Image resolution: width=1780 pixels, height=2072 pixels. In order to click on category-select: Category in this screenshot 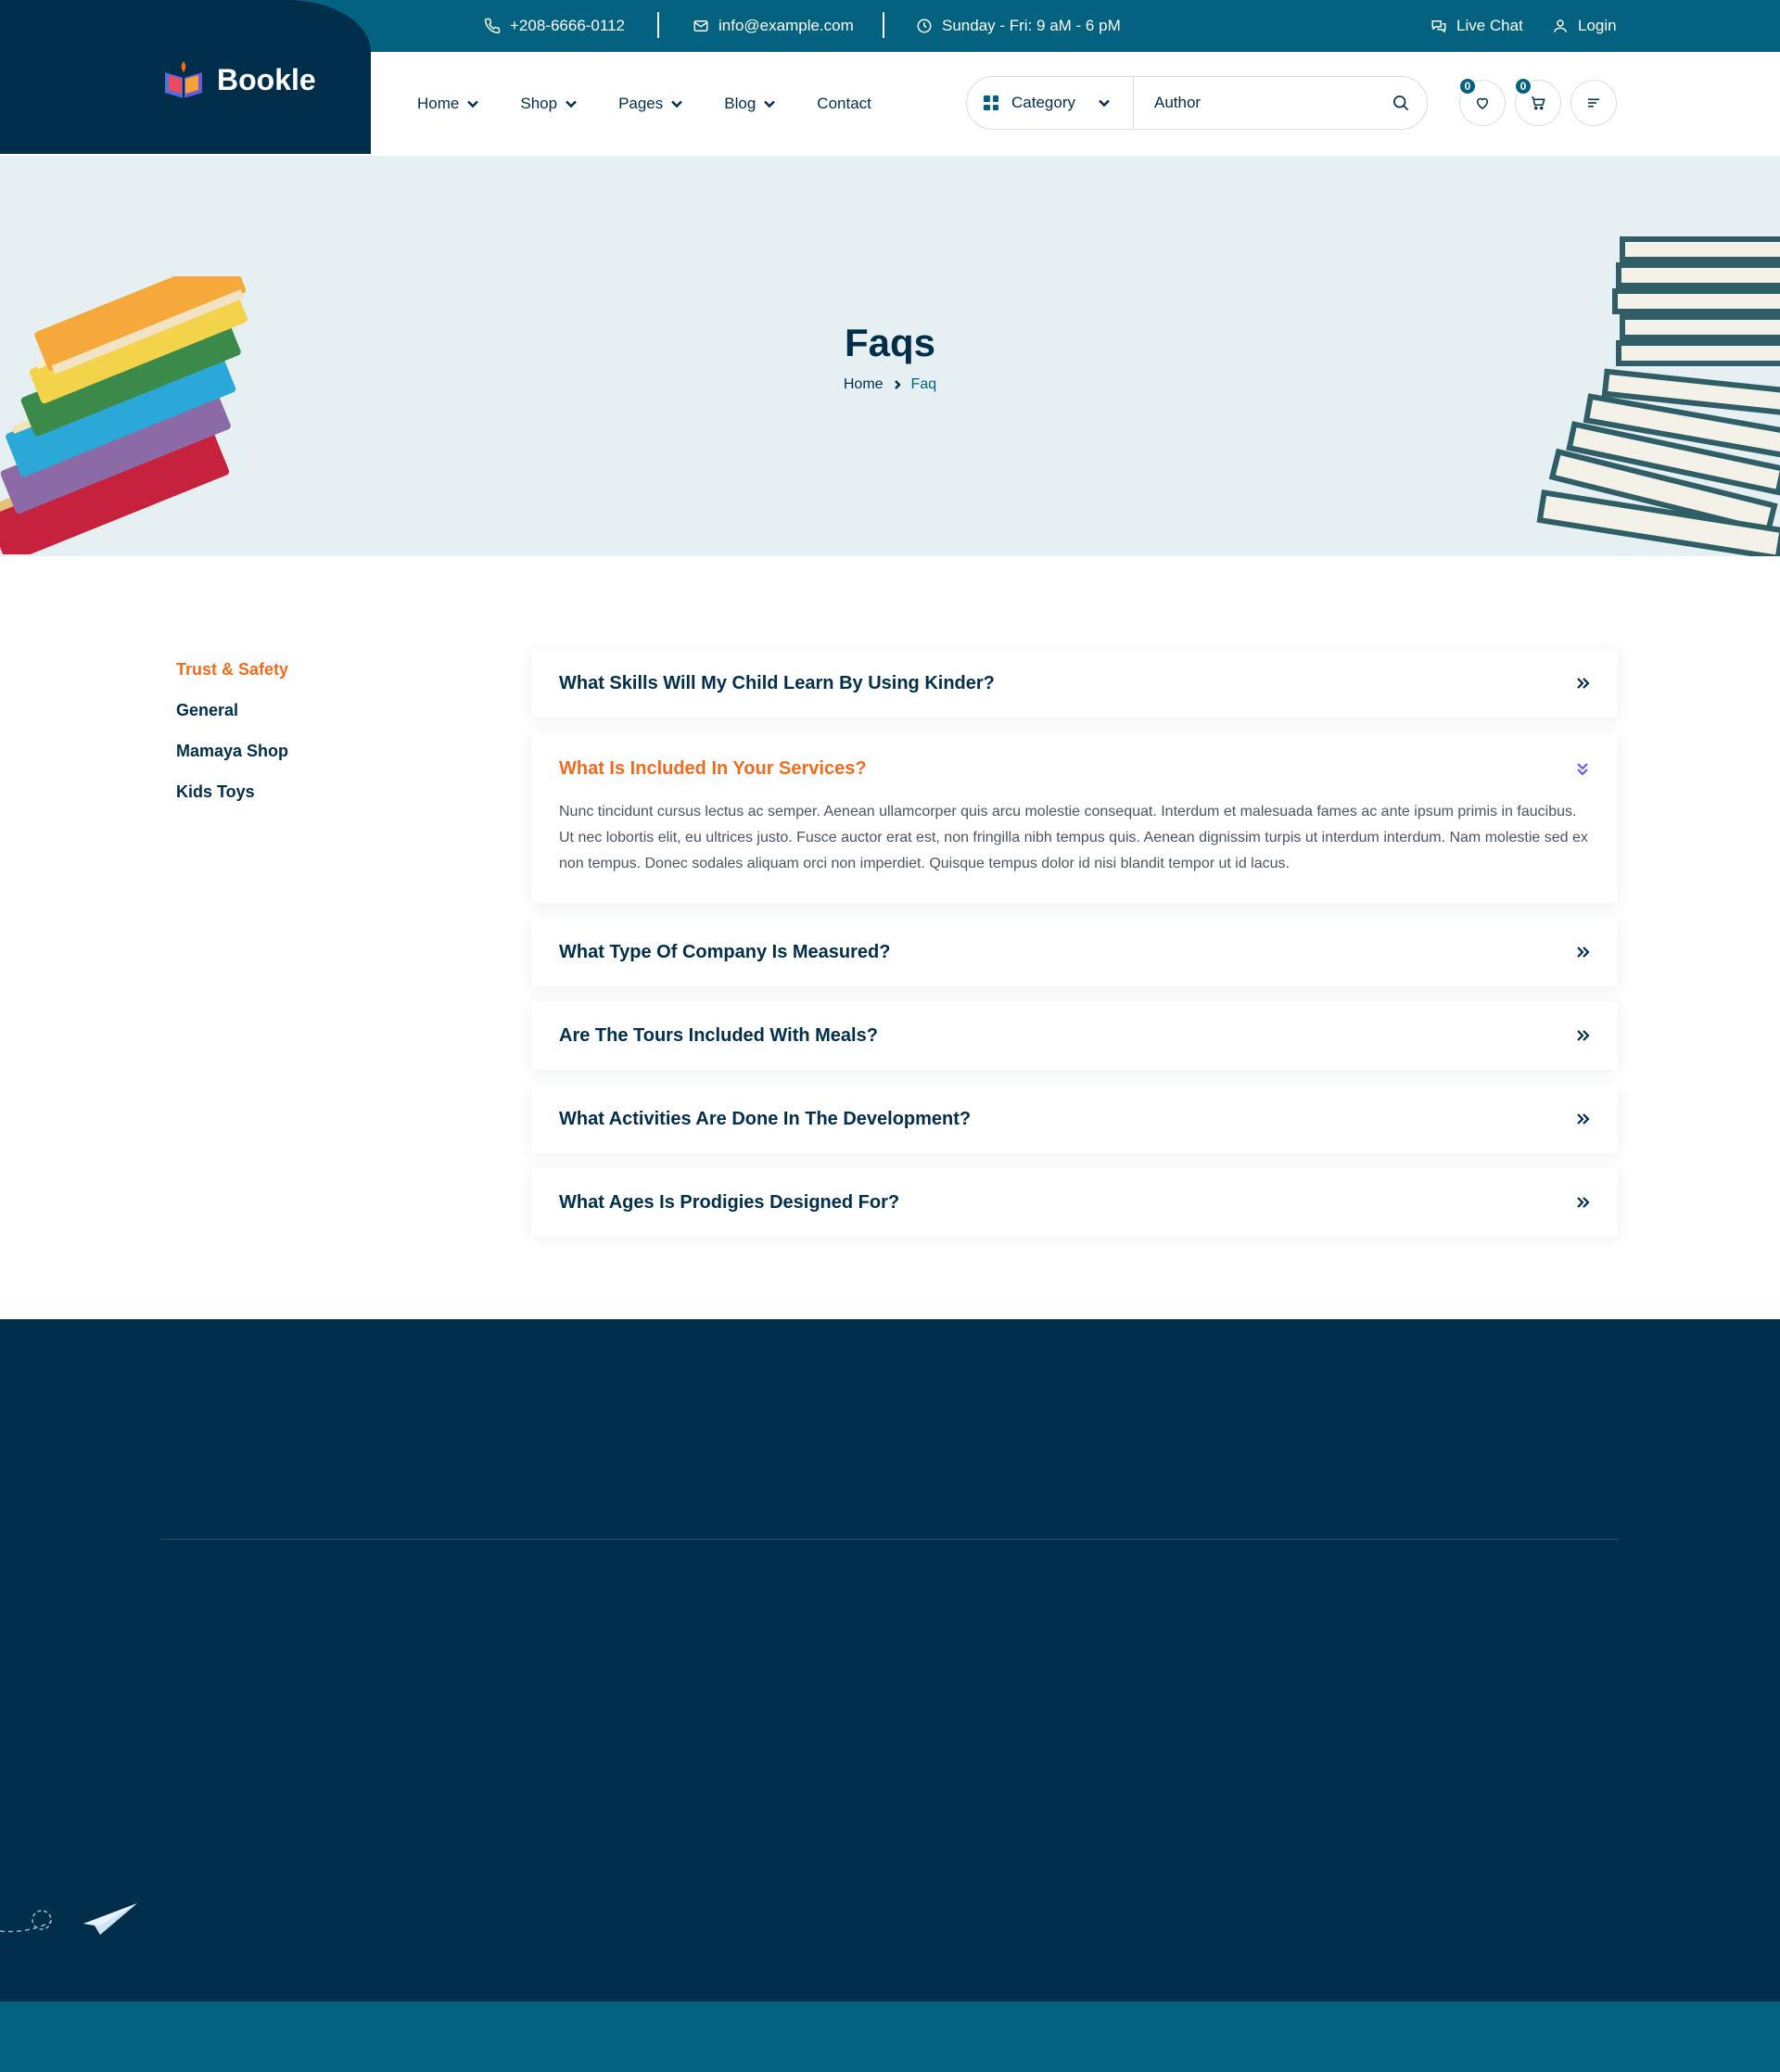, I will do `click(1050, 103)`.